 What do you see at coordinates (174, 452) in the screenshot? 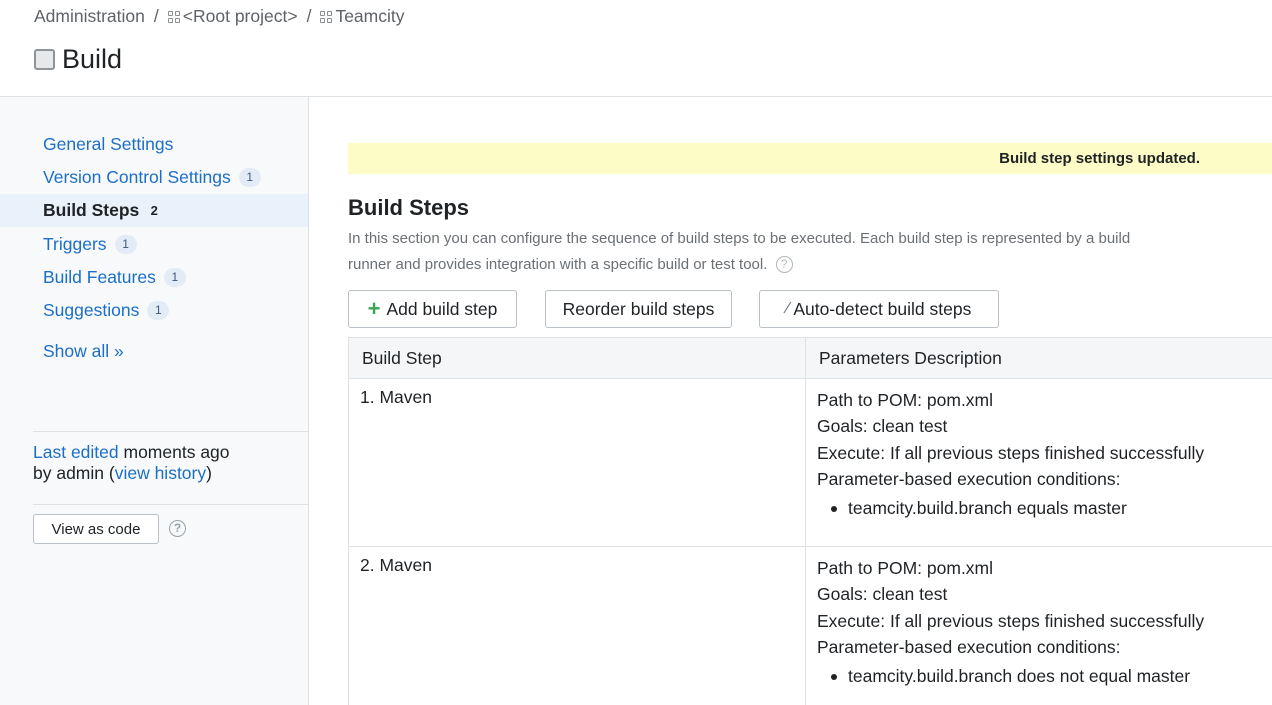
I see `last-edited-when: moments ago` at bounding box center [174, 452].